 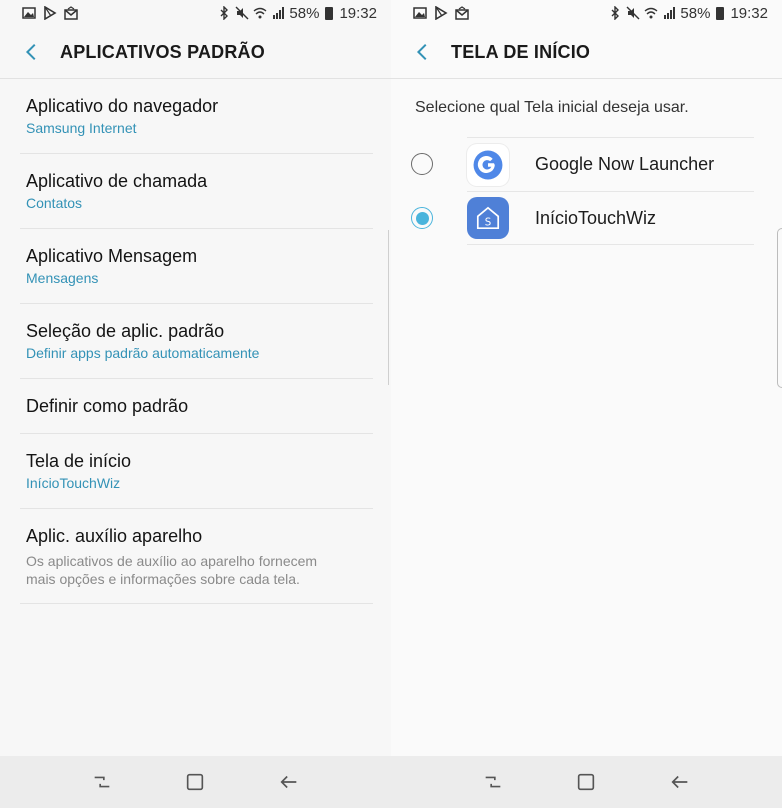 I want to click on option-body: Google Now Launcher, so click(x=610, y=164).